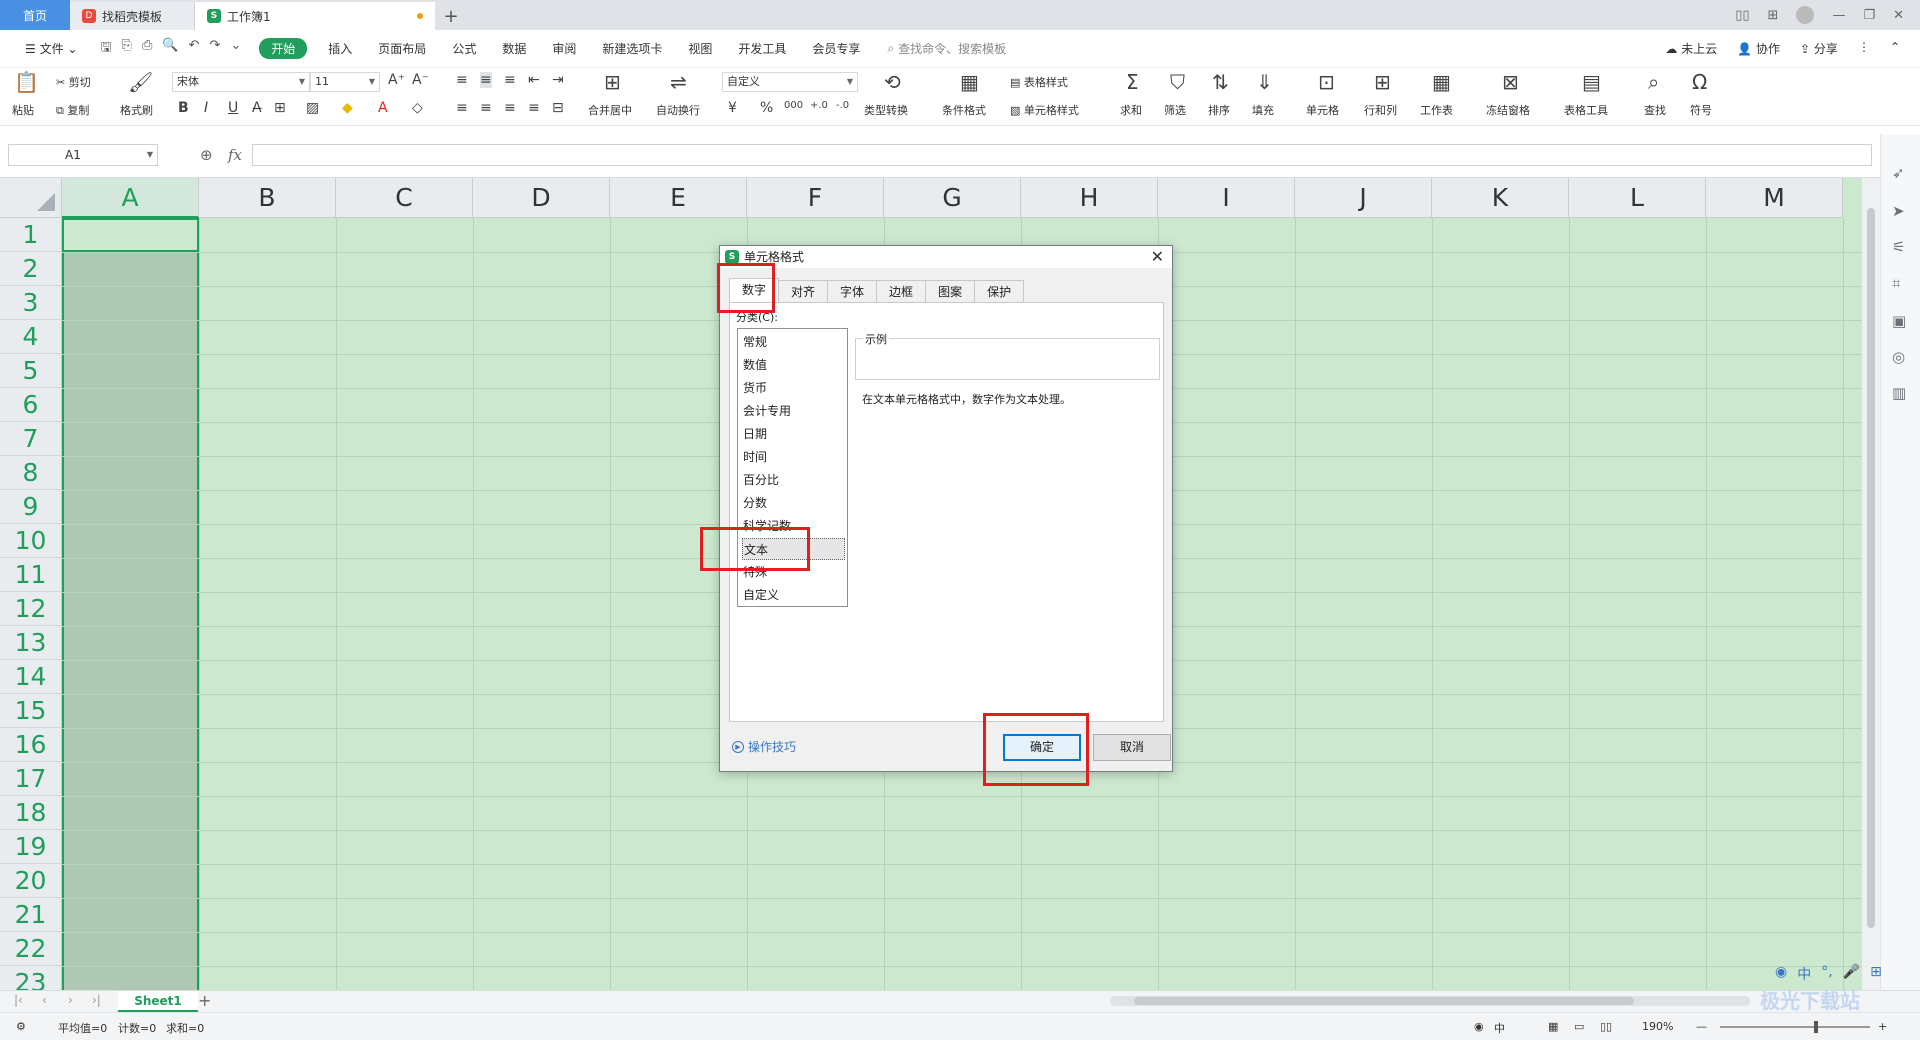 The width and height of the screenshot is (1920, 1040). What do you see at coordinates (1876, 974) in the screenshot?
I see `ime-grid-icon: ⊞` at bounding box center [1876, 974].